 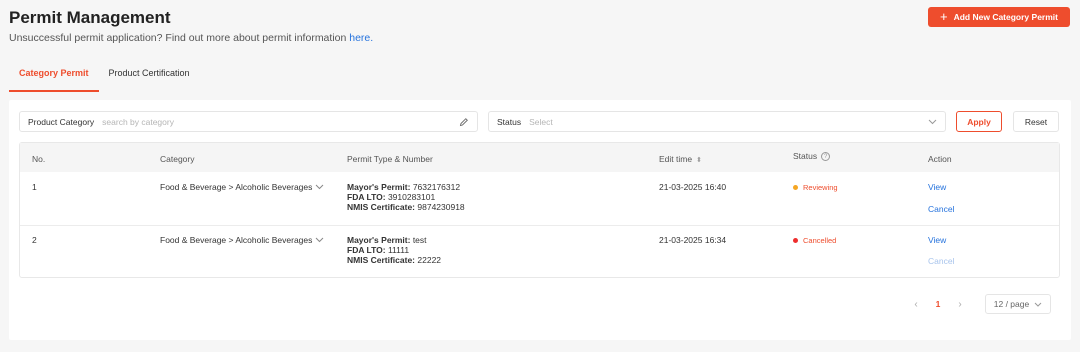 I want to click on row-no: 1, so click(x=34, y=187).